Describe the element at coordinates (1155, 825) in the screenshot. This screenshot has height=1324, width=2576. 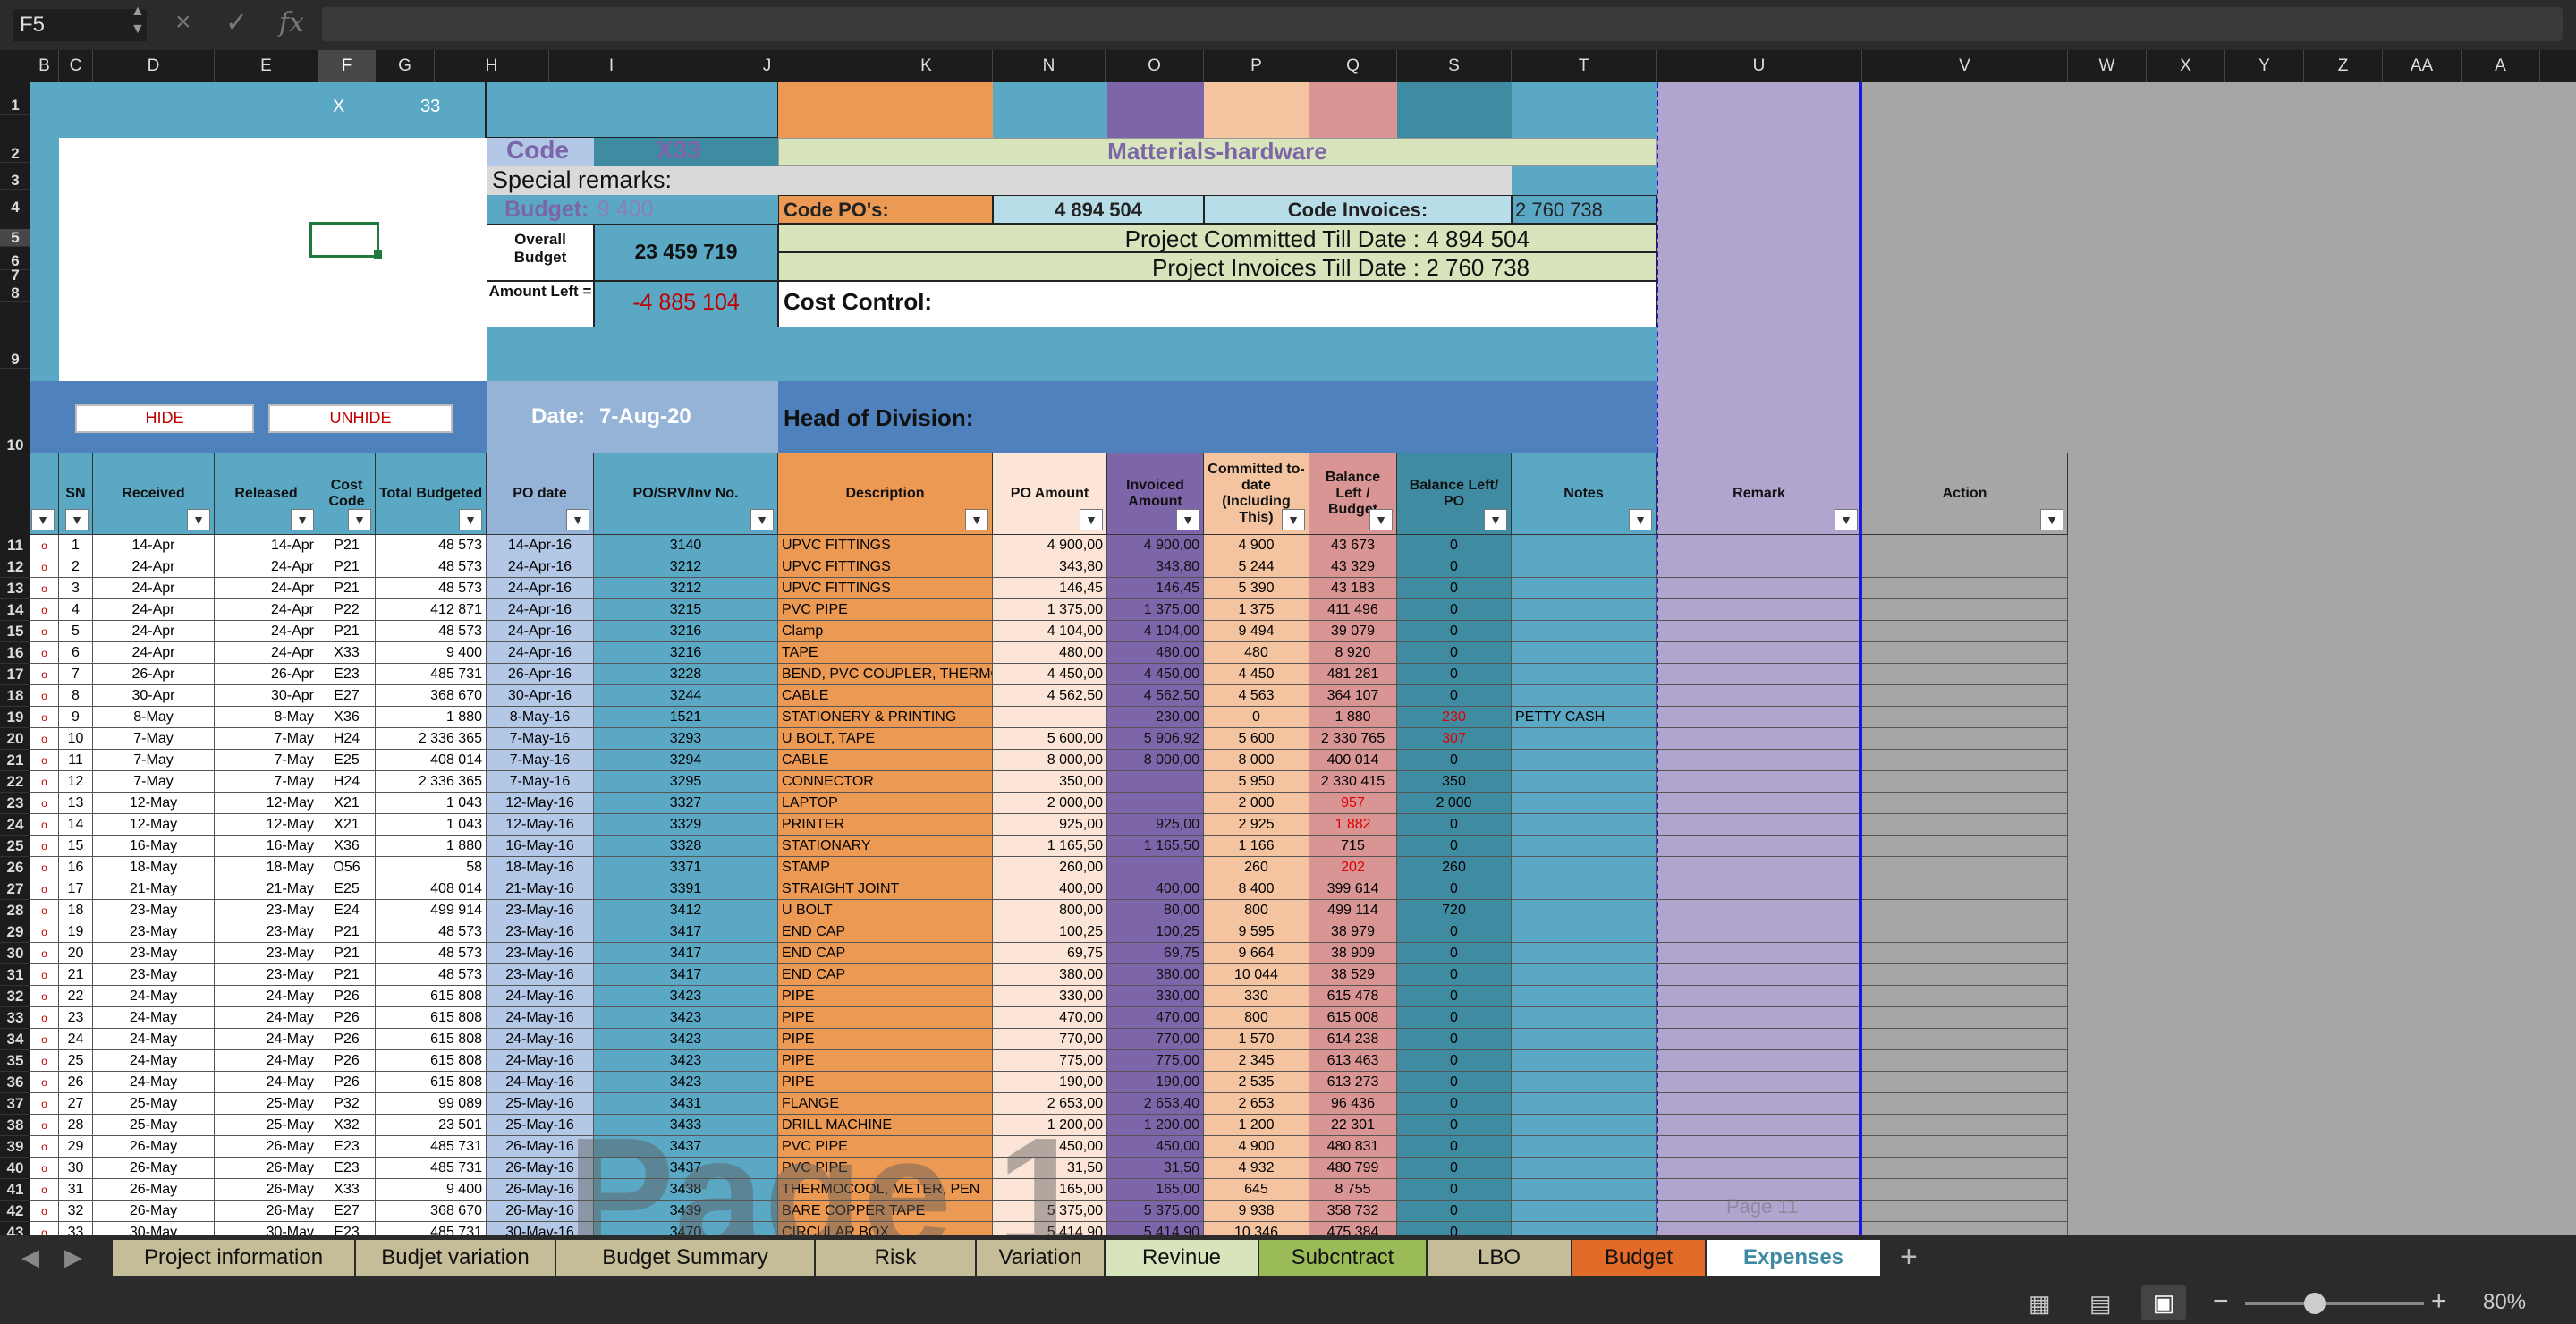
I see `table-cell: 925,00` at that location.